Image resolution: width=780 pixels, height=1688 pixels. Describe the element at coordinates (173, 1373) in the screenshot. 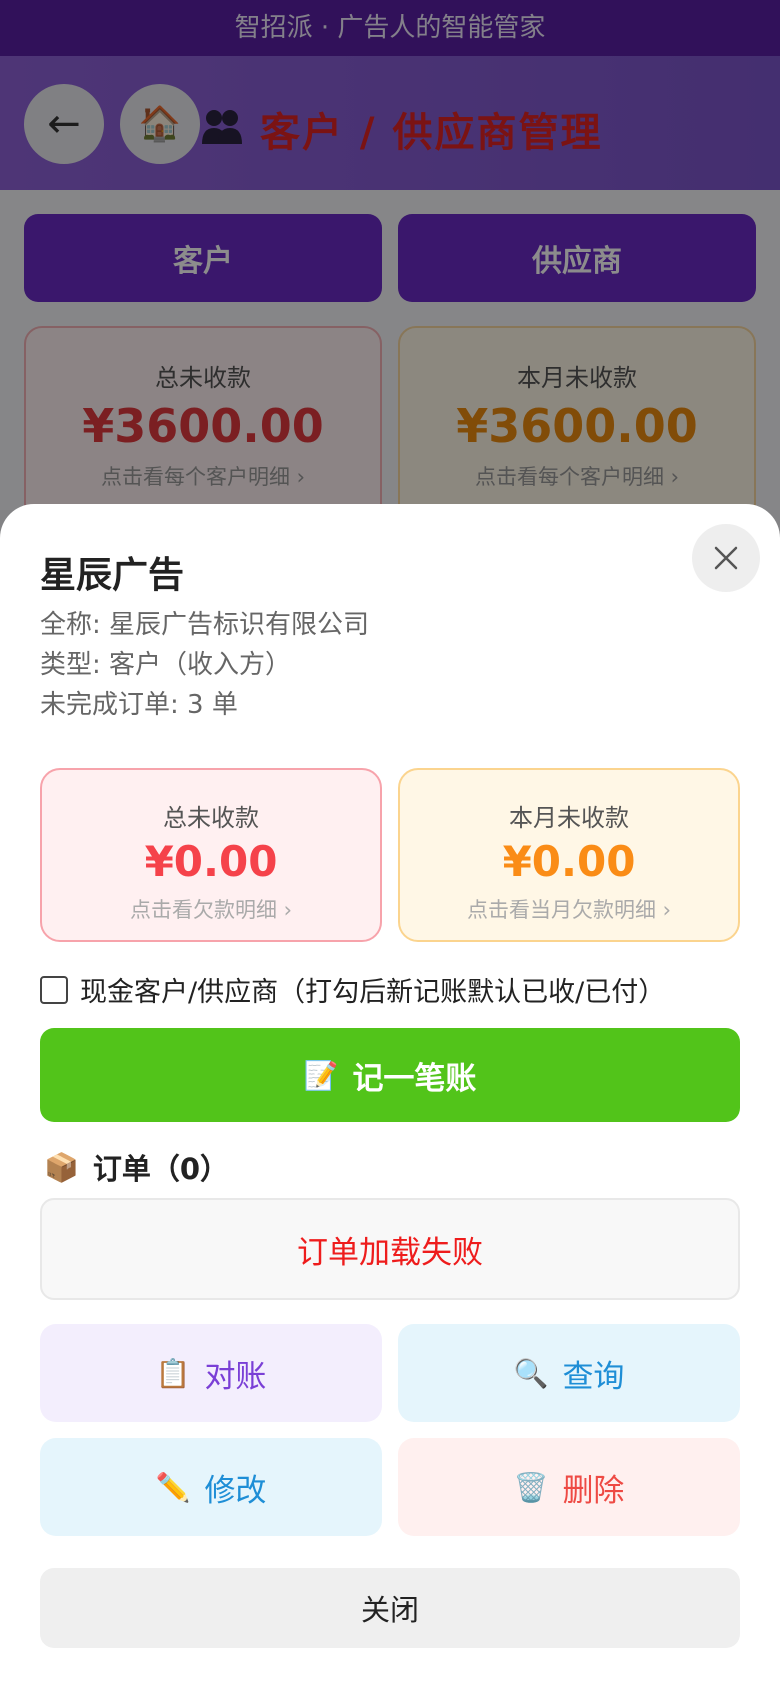

I see `clipboard-icon: 📋` at that location.